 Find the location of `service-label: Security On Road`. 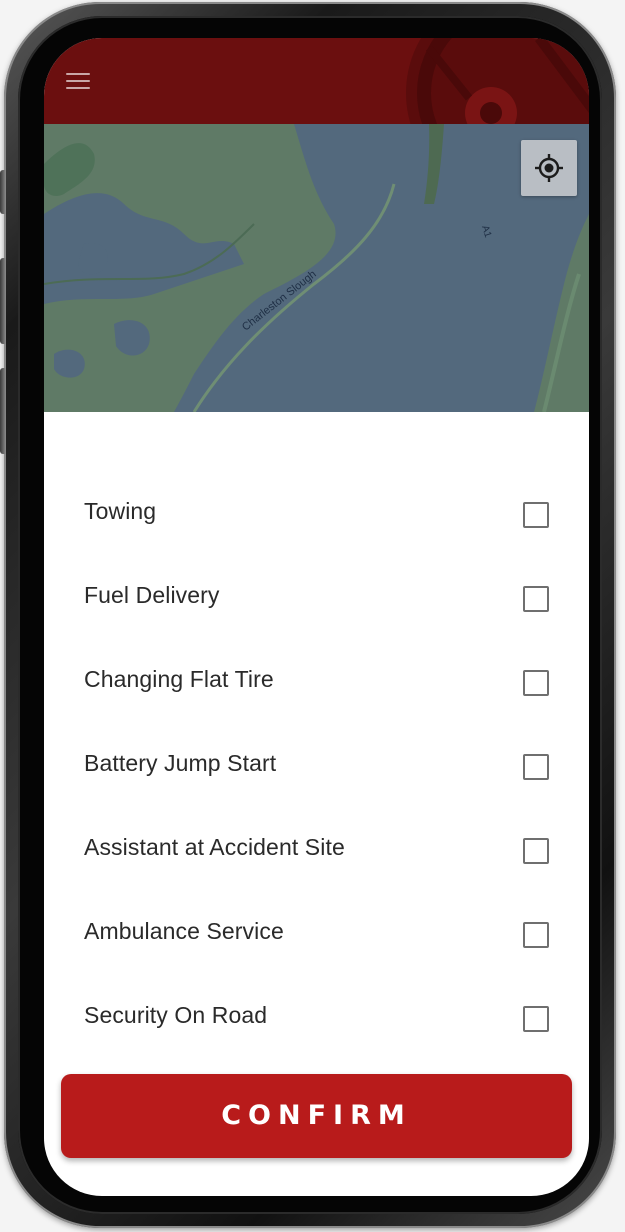

service-label: Security On Road is located at coordinates (176, 1015).